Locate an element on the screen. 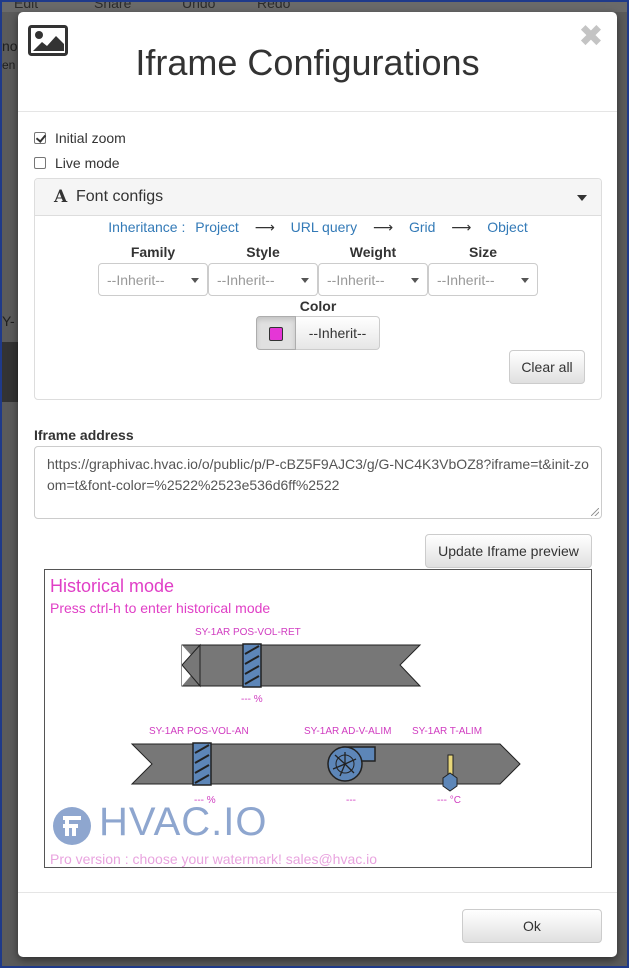 This screenshot has height=968, width=629. iframe-address-label: Iframe address is located at coordinates (84, 435).